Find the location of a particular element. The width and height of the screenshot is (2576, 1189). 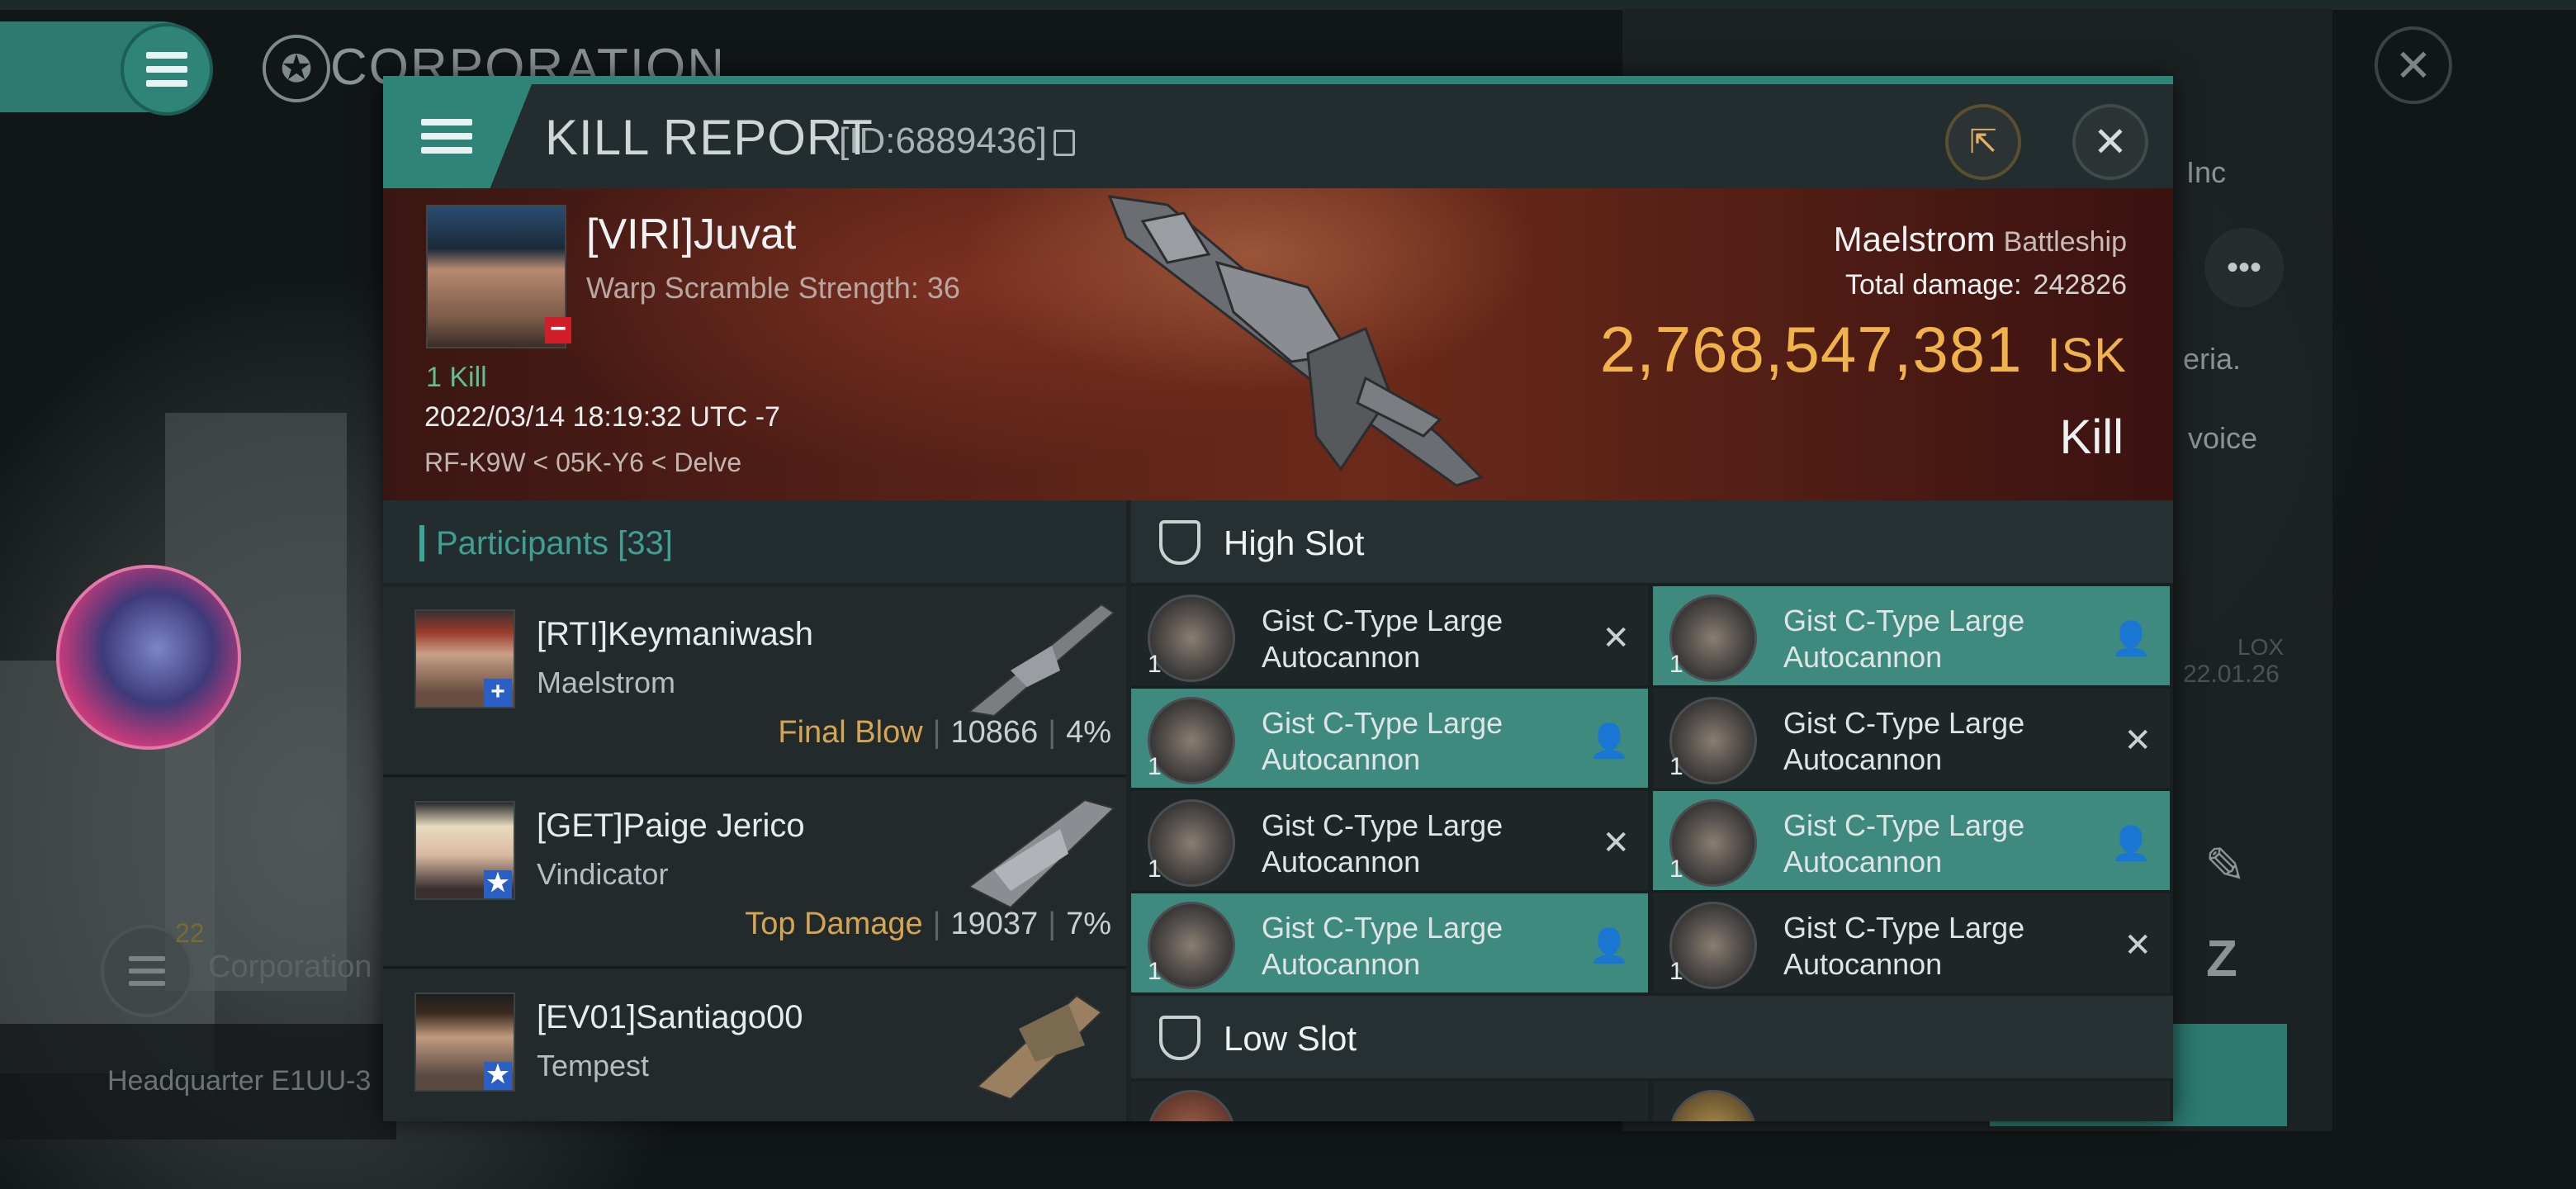

corp-name-partial: Inc is located at coordinates (2206, 172).